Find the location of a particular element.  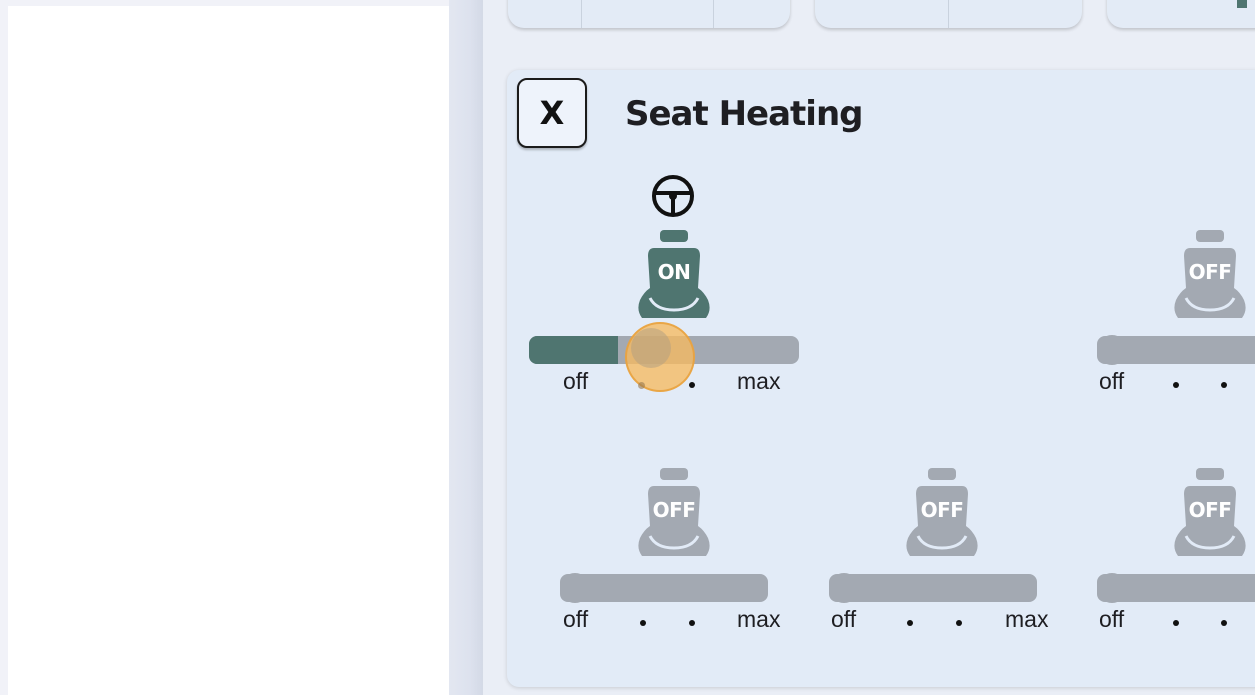

slider-min-label-rear-center: off is located at coordinates (844, 619).